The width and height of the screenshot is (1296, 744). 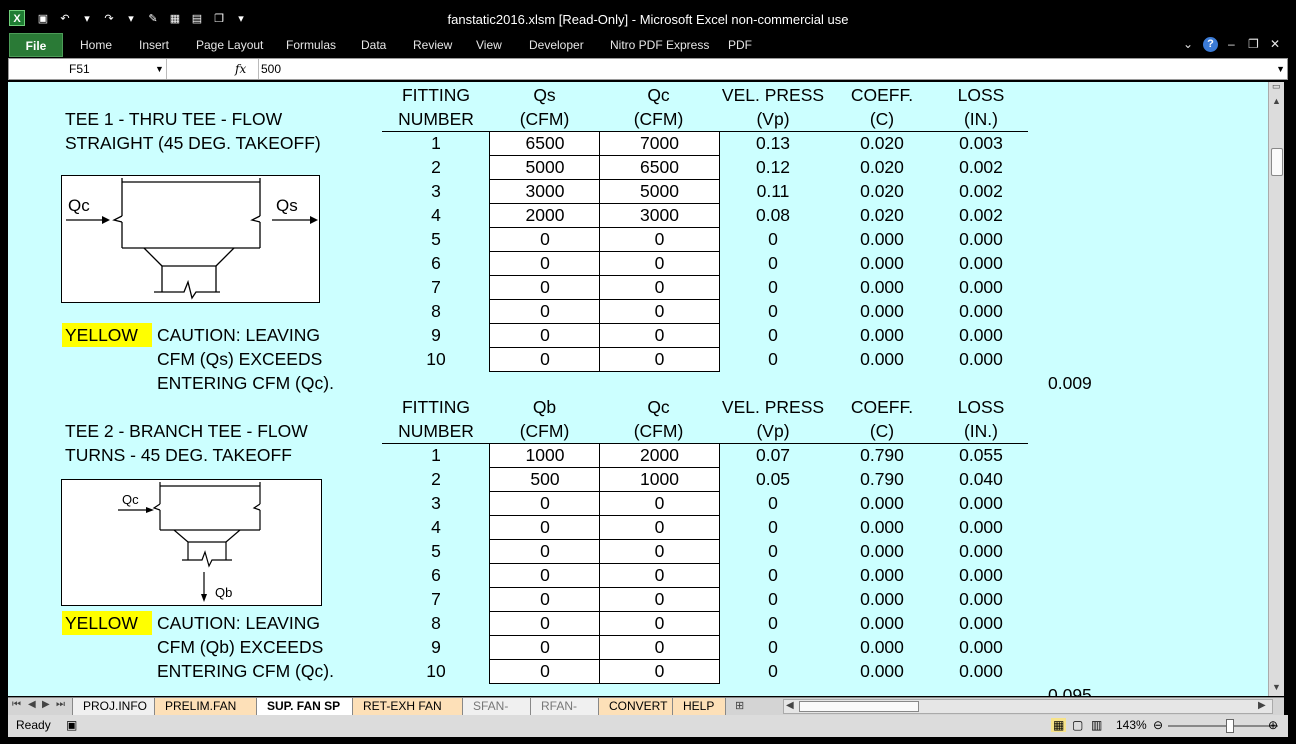 I want to click on sheet-tab-sup-fan-sp: SUP. FAN SP, so click(x=305, y=706).